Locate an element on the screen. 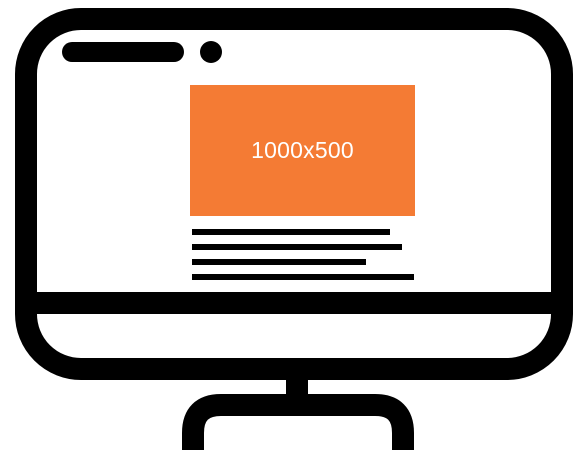  monitor-stand is located at coordinates (298, 422).